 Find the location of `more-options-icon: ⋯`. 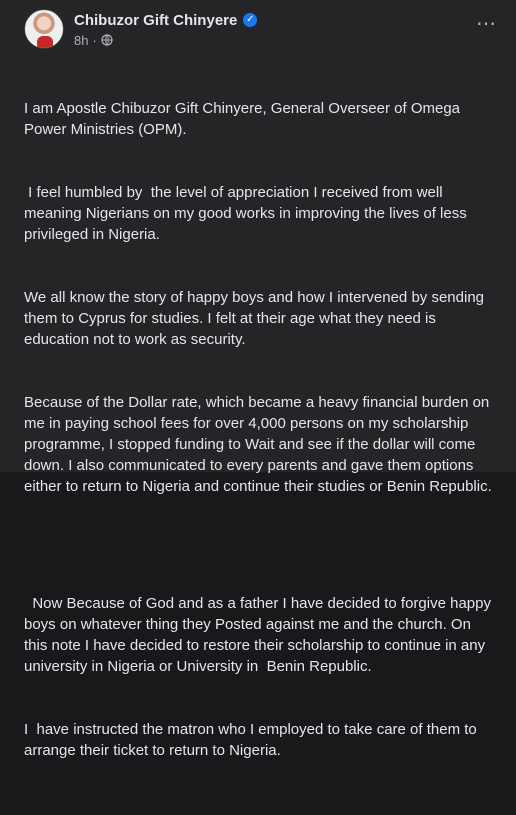

more-options-icon: ⋯ is located at coordinates (486, 24).